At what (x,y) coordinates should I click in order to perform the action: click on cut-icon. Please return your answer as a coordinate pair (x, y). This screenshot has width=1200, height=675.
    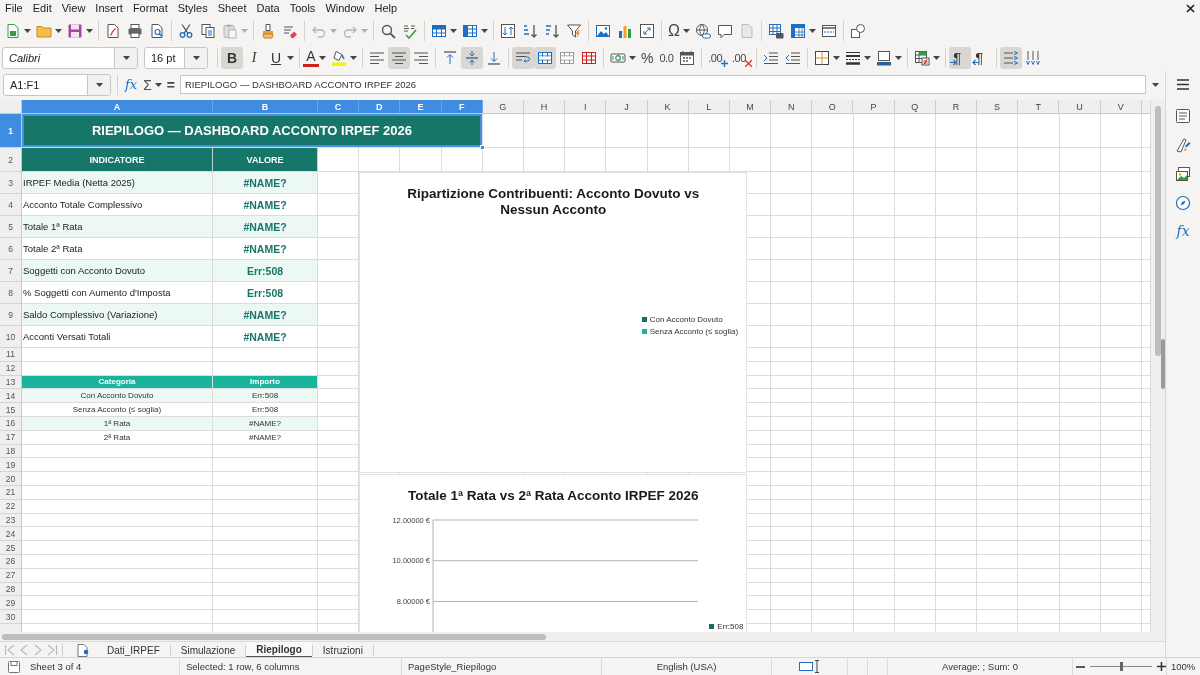
    Looking at the image, I should click on (186, 30).